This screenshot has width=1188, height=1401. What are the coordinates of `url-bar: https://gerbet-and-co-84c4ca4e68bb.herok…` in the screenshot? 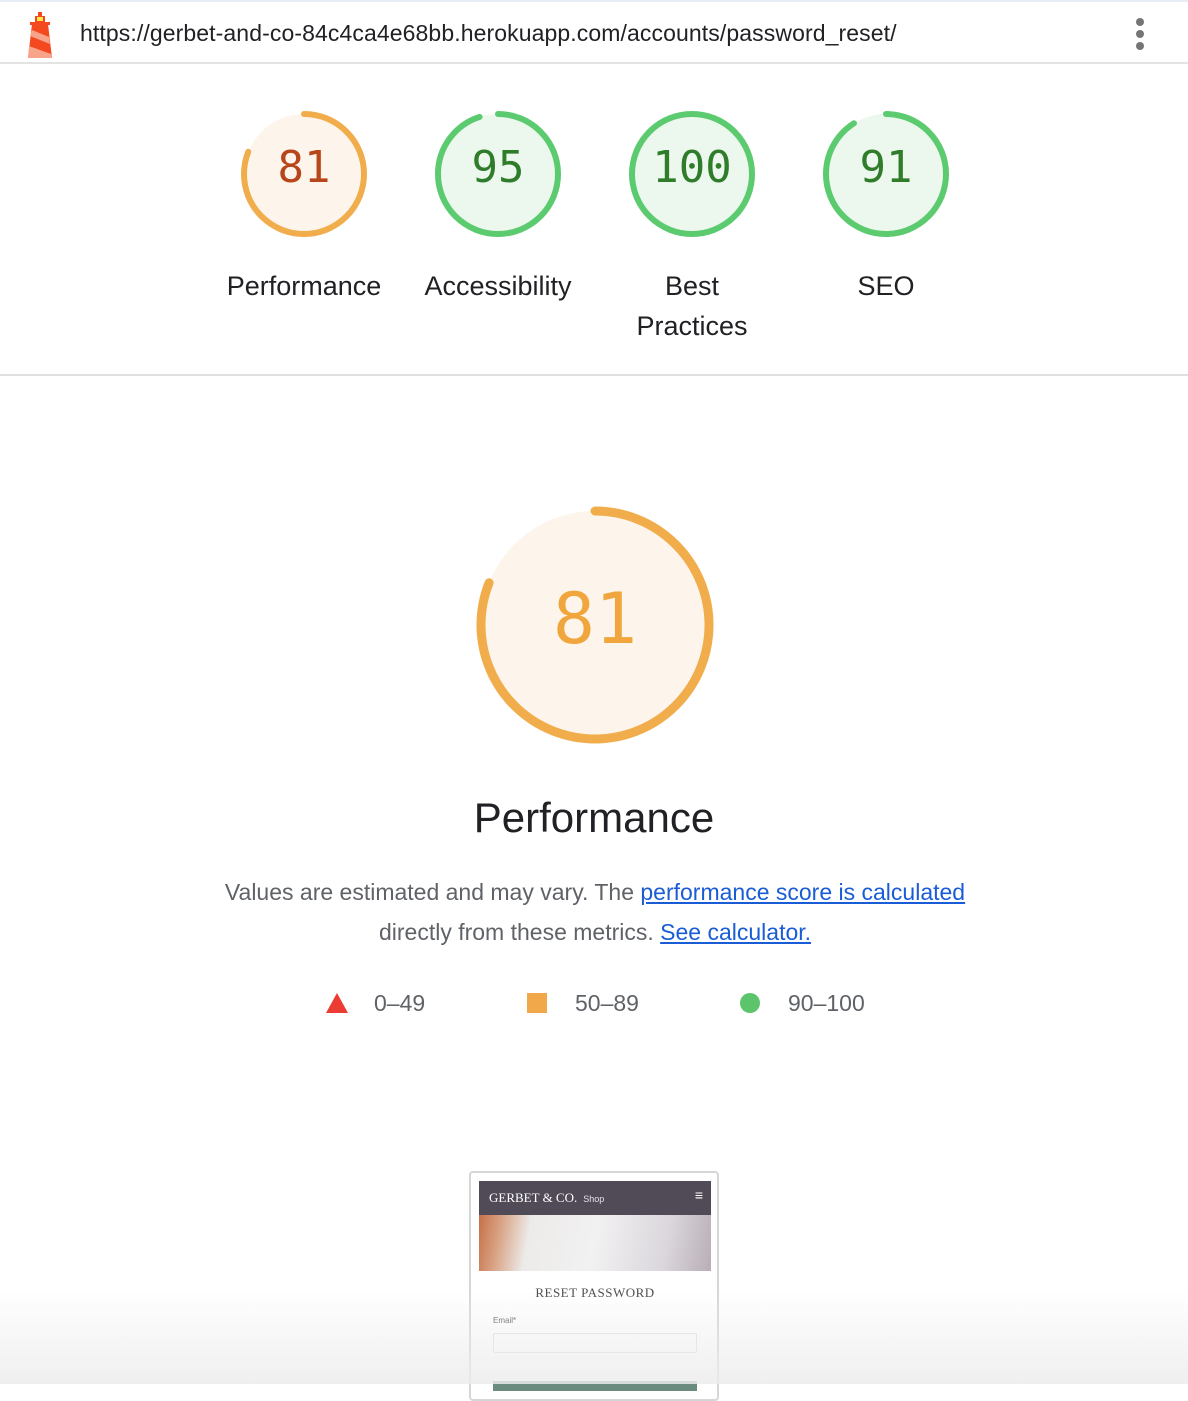 It's located at (594, 32).